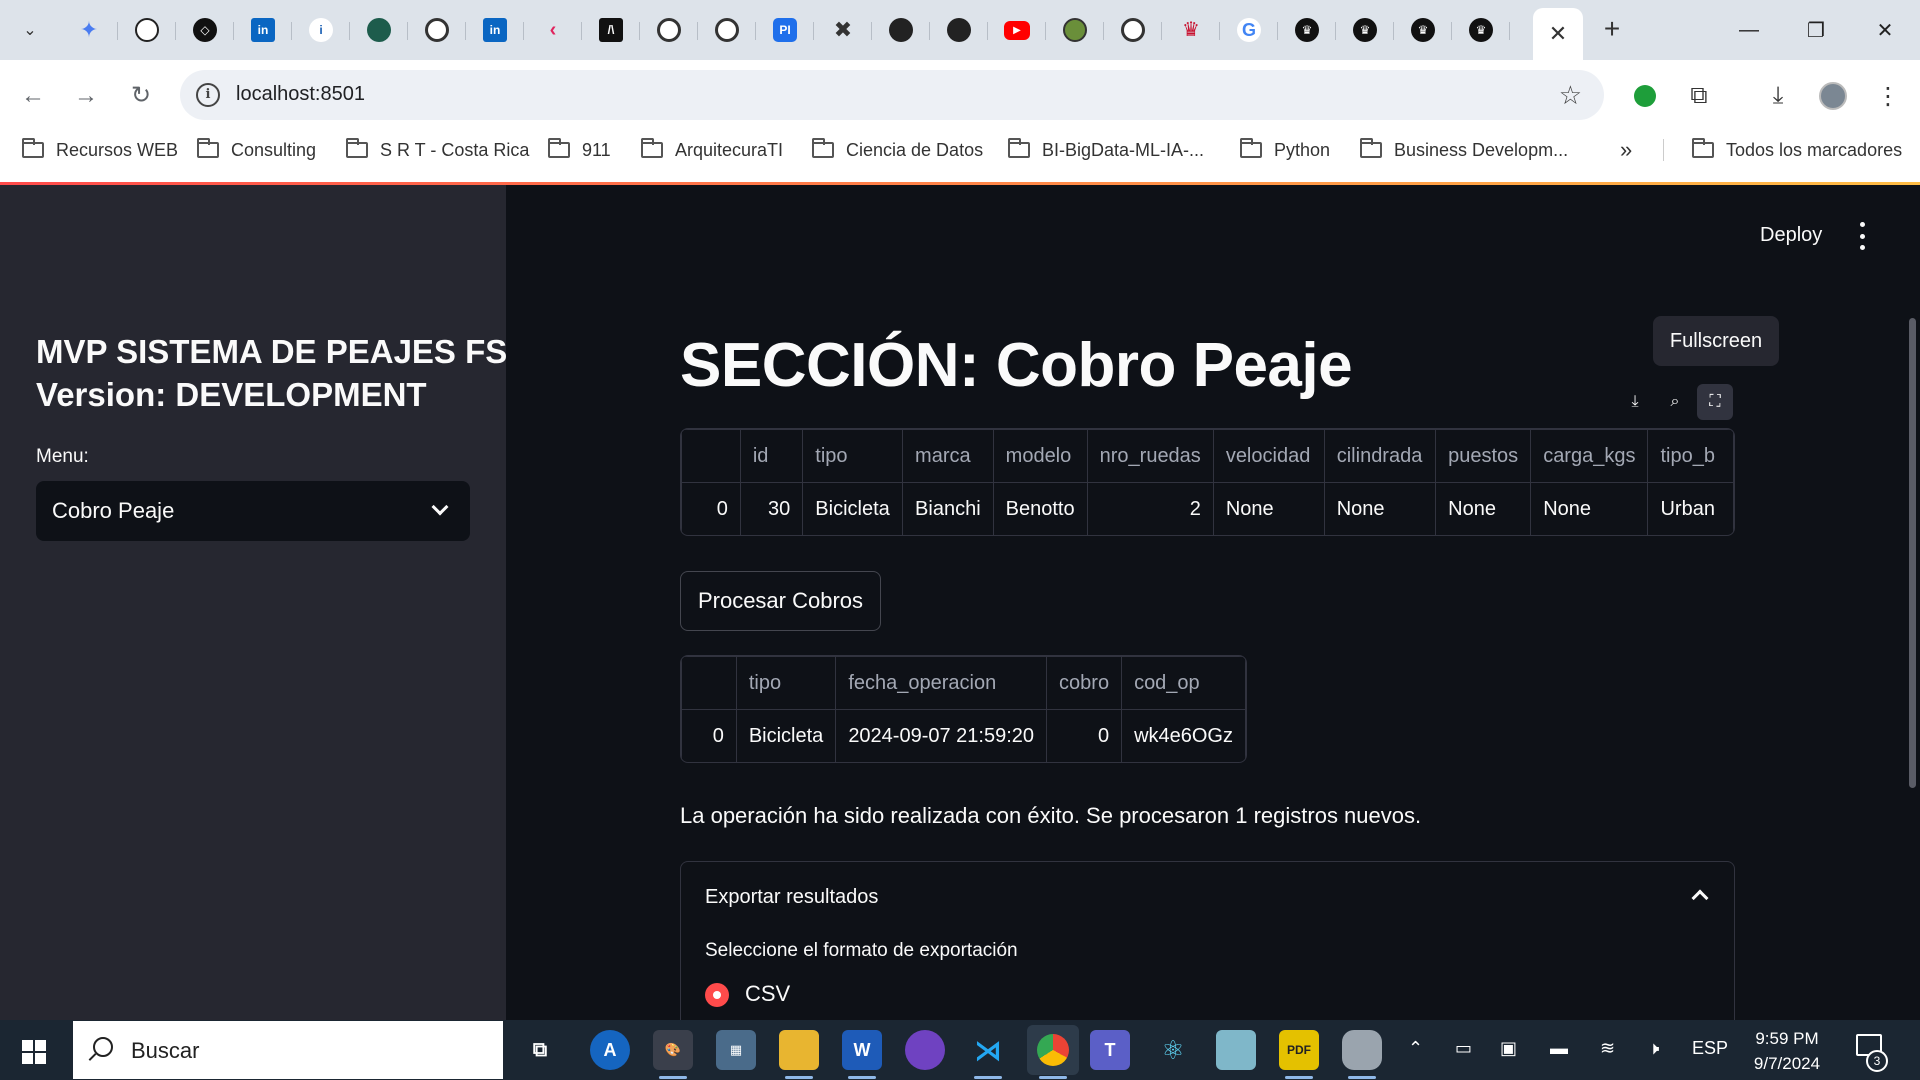  What do you see at coordinates (767, 994) in the screenshot?
I see `radio-csv-label: CSV` at bounding box center [767, 994].